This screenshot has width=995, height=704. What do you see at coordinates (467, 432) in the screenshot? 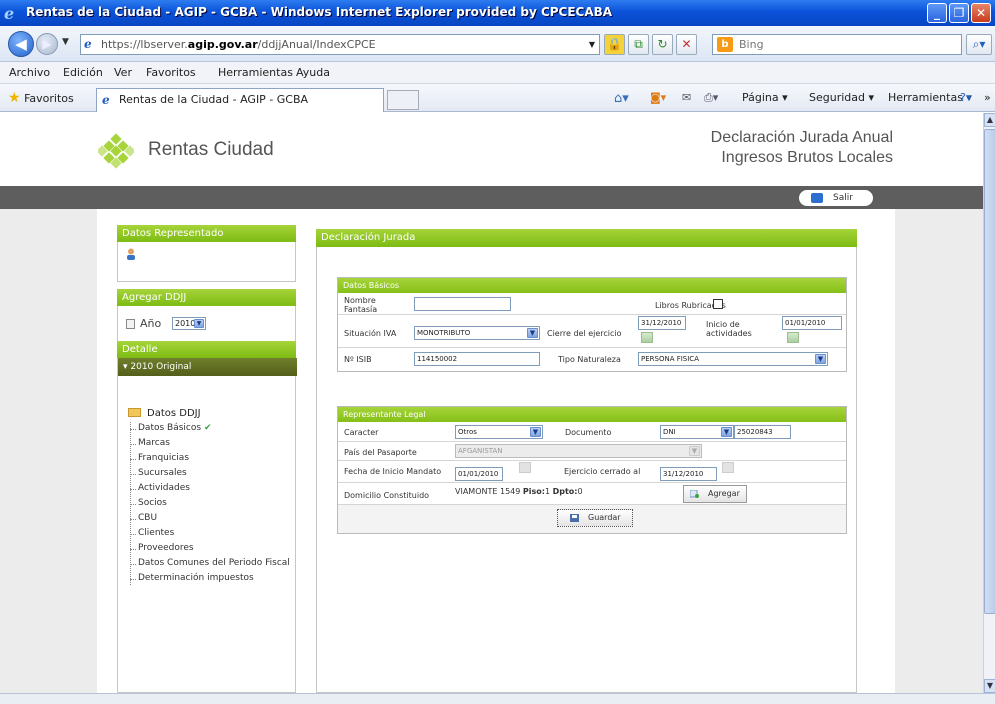
I see `caracter-value: Otros` at bounding box center [467, 432].